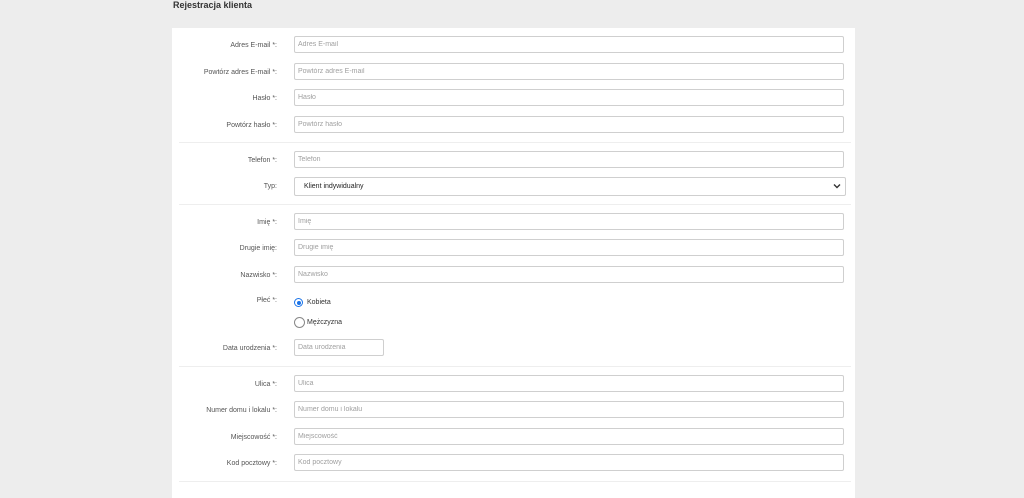  Describe the element at coordinates (837, 186) in the screenshot. I see `chevron-down-icon` at that location.